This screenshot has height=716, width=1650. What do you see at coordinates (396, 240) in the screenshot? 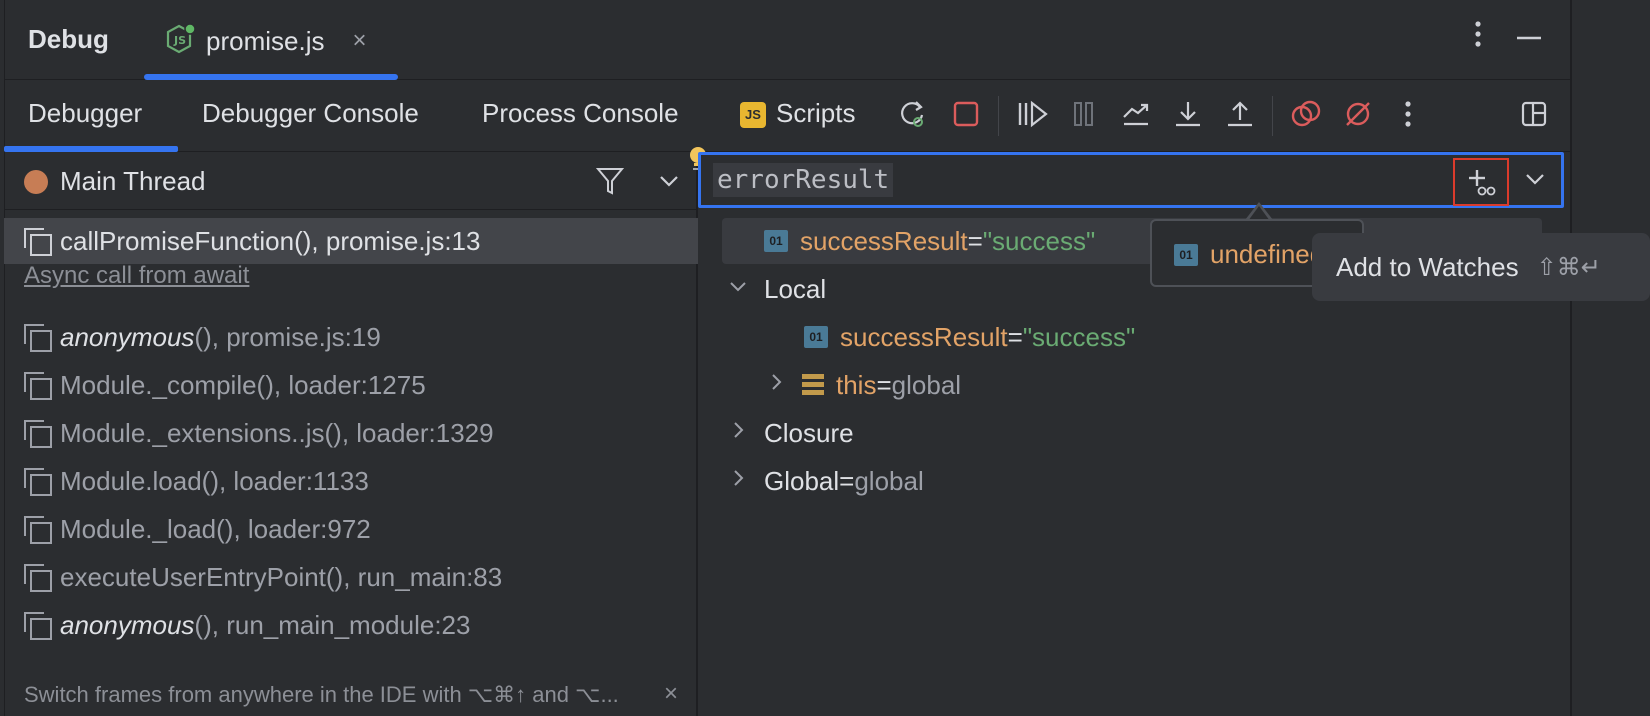
I see `frame-location: , promise.js:13` at bounding box center [396, 240].